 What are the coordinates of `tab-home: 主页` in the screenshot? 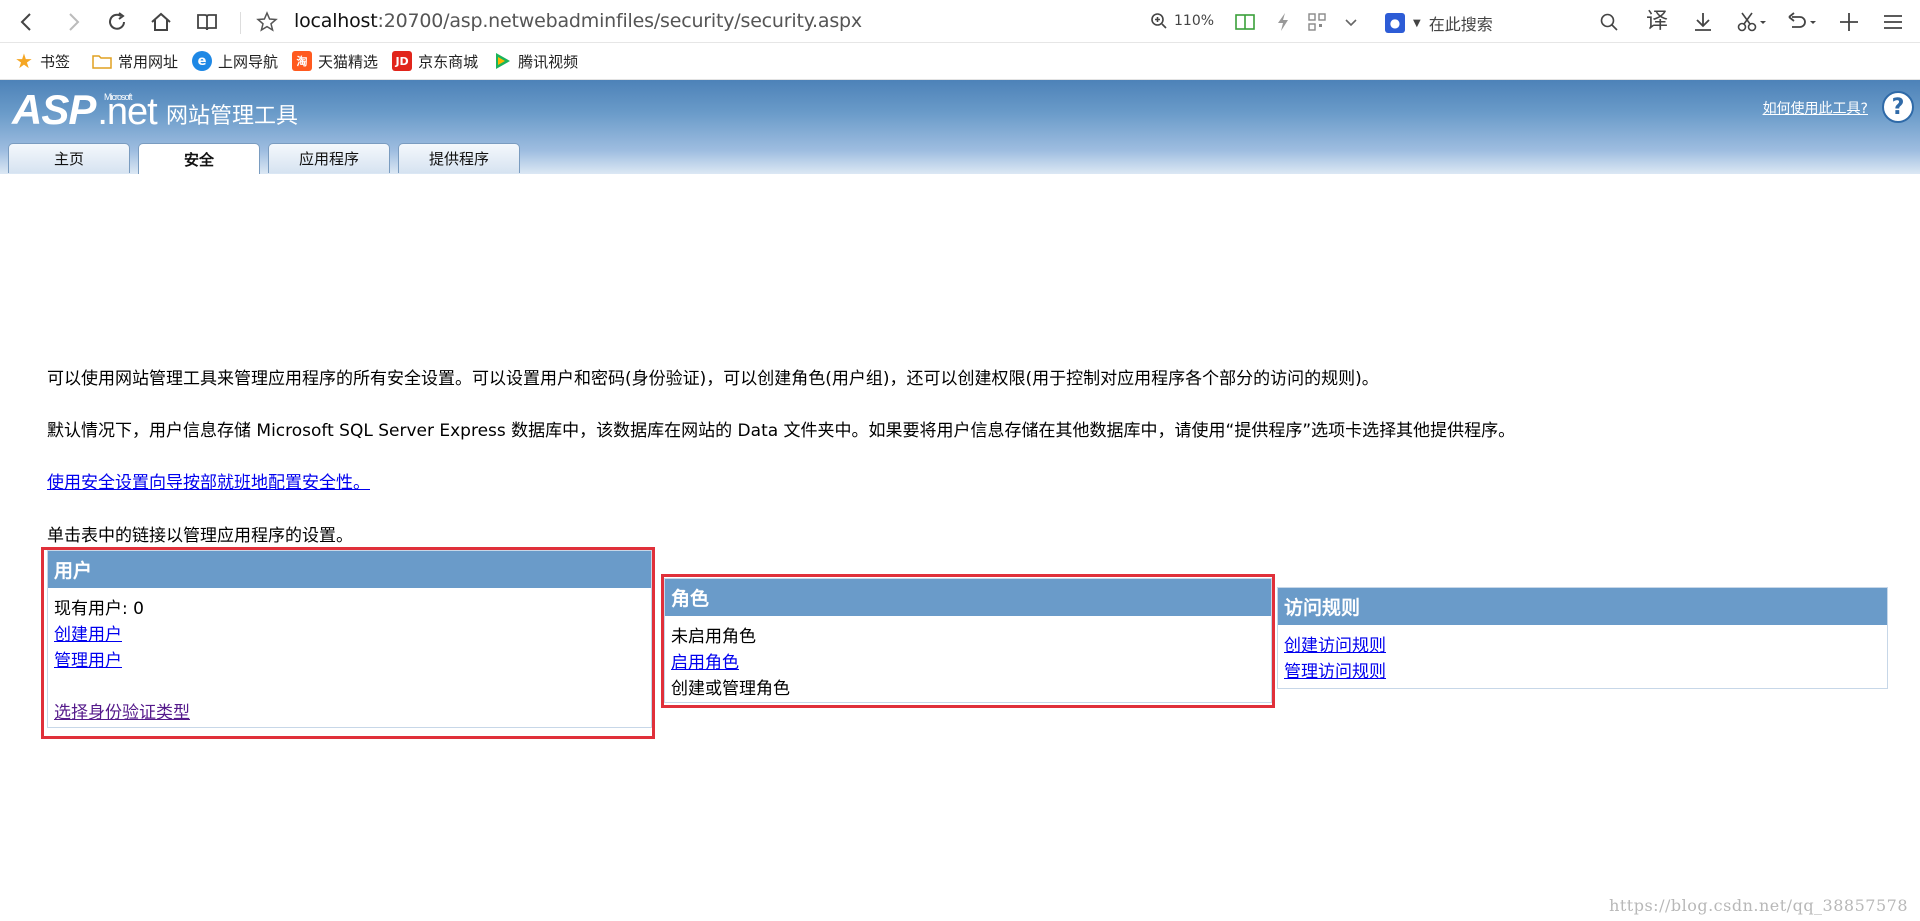 It's located at (69, 158).